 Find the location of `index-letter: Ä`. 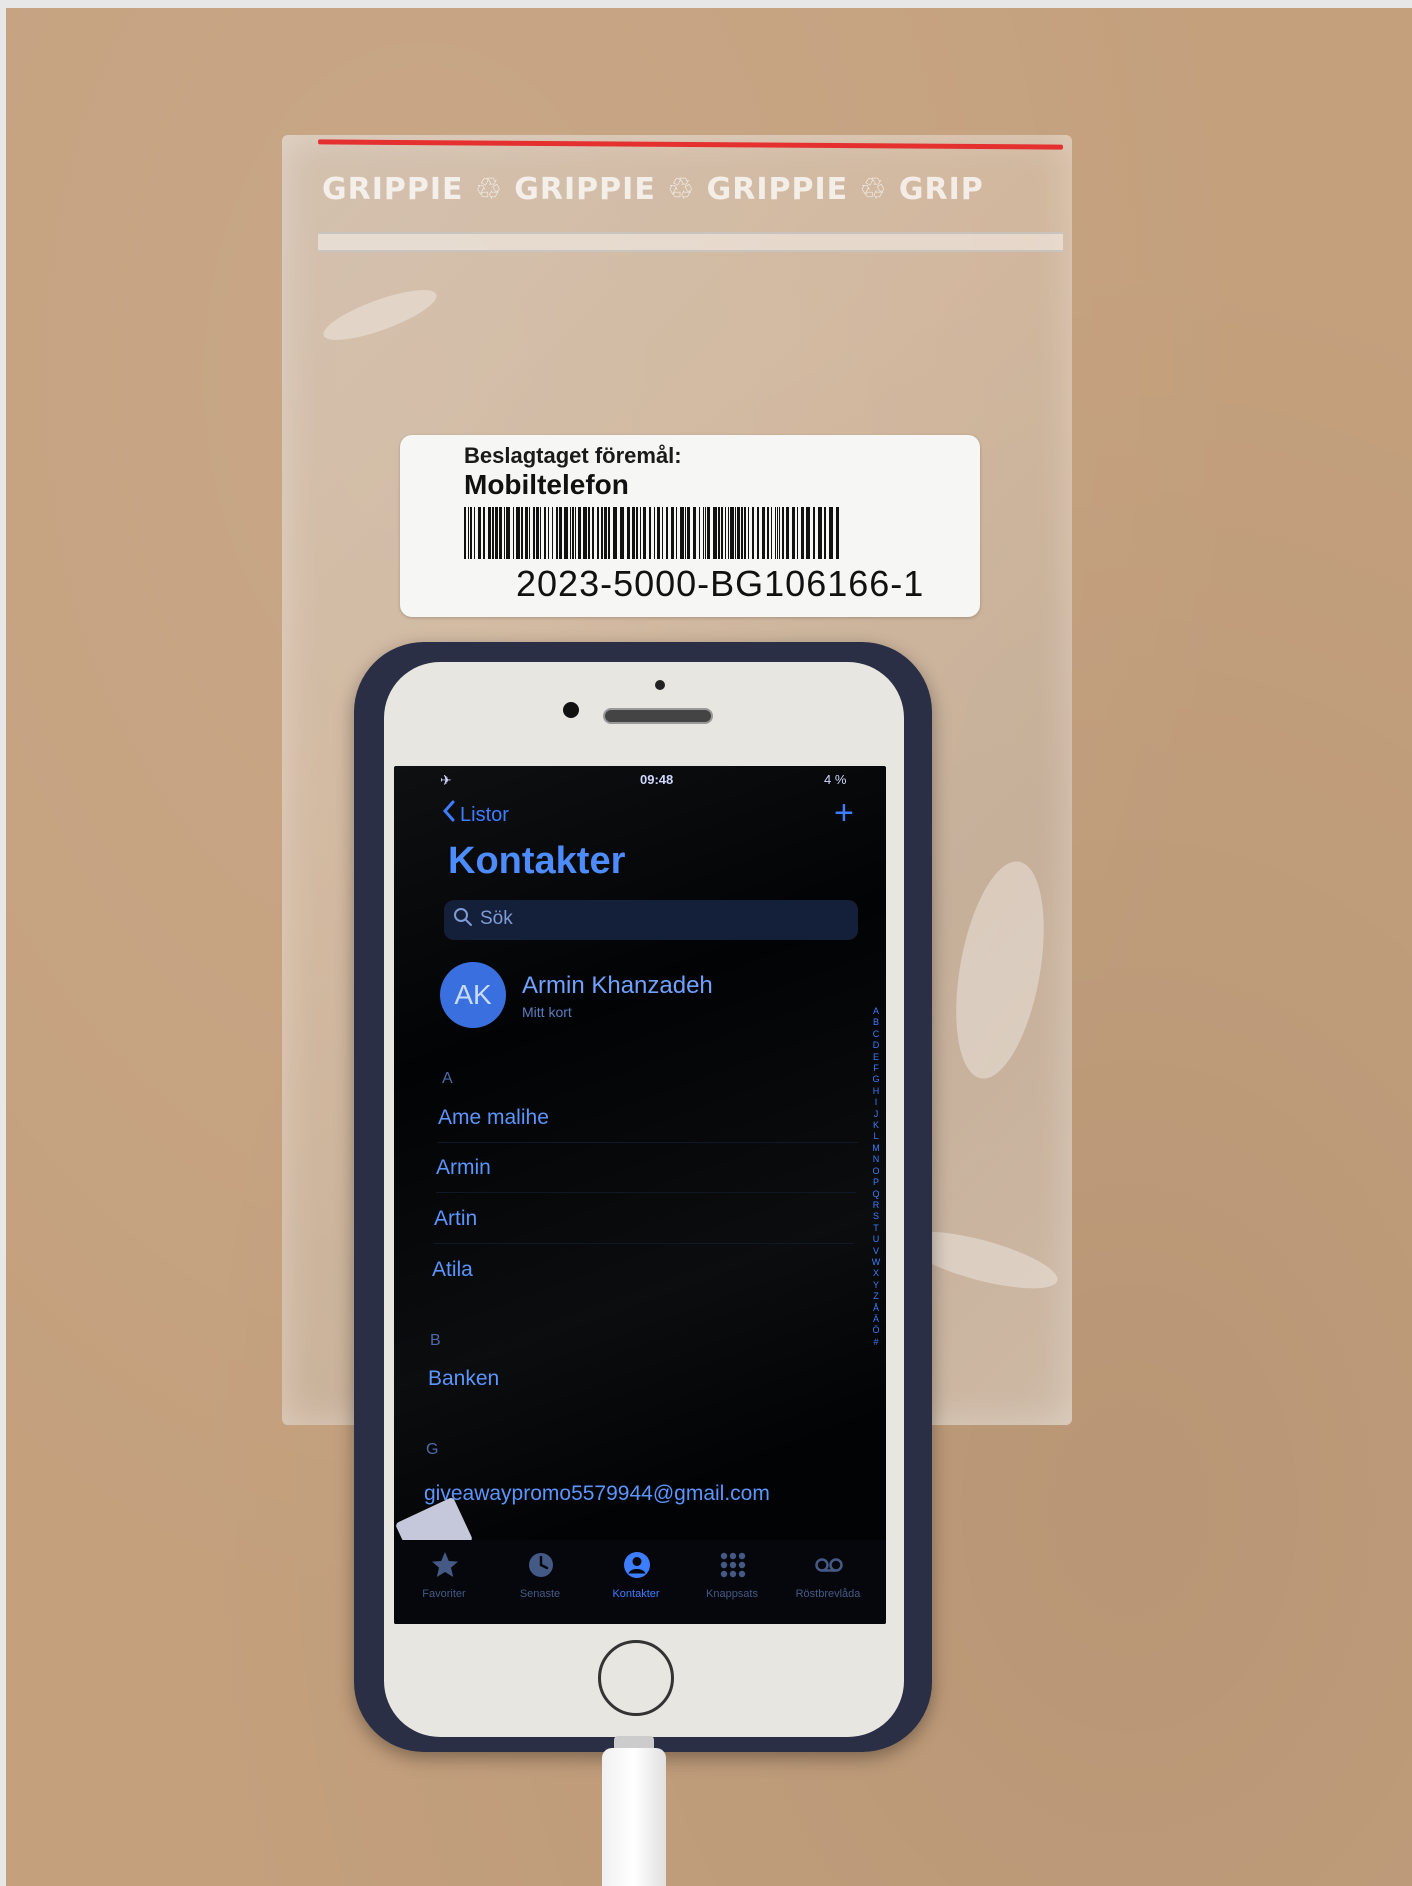

index-letter: Ä is located at coordinates (876, 1319).